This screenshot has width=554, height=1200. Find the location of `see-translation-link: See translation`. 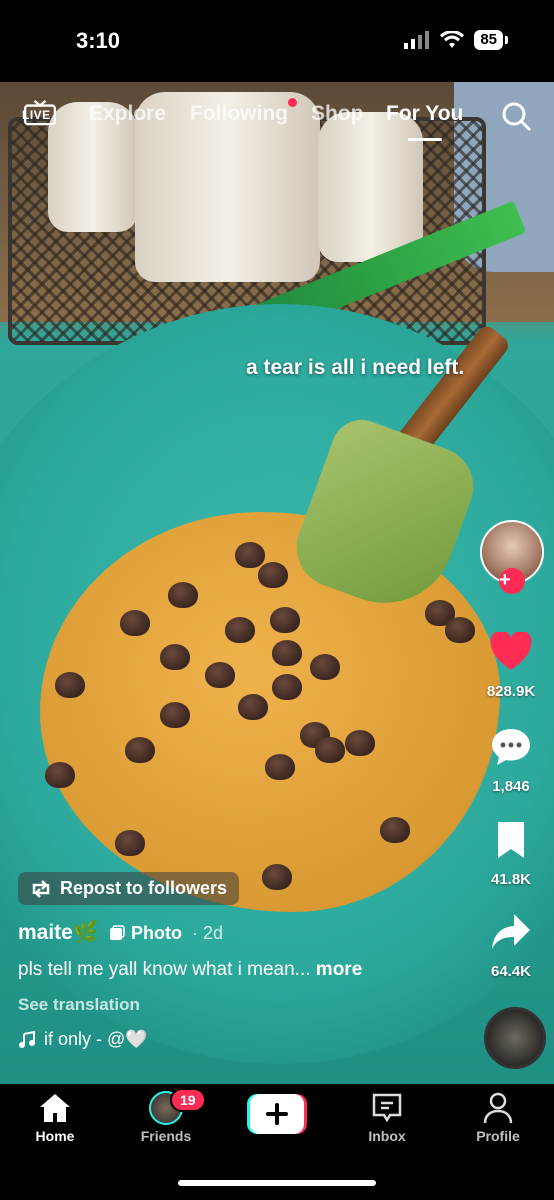

see-translation-link: See translation is located at coordinates (253, 1005).